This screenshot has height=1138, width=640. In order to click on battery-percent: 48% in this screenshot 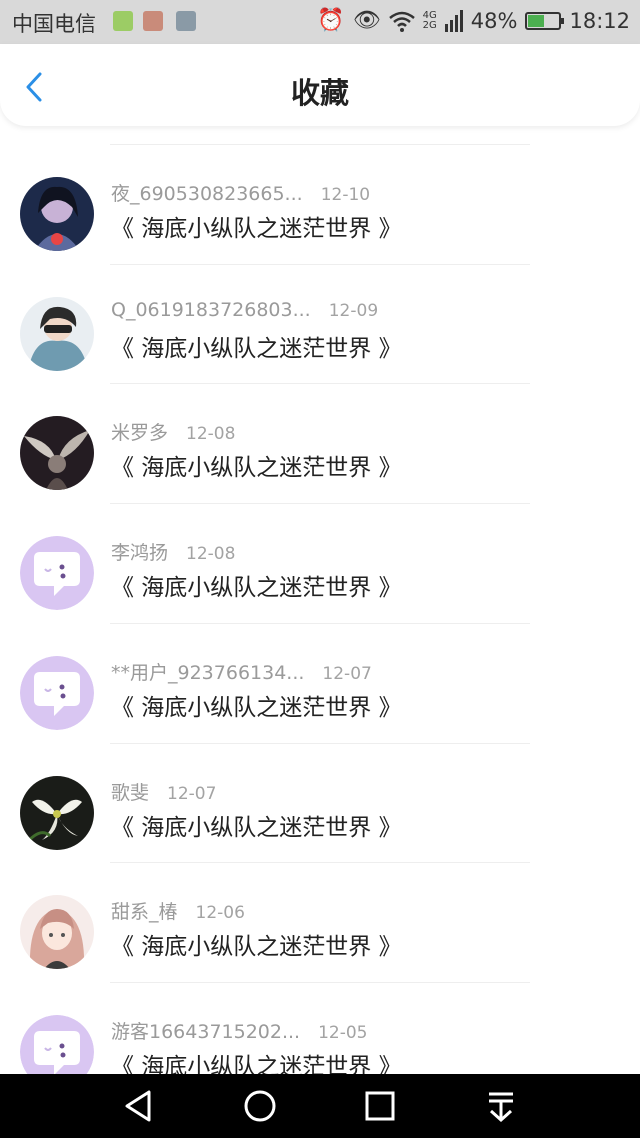, I will do `click(494, 20)`.